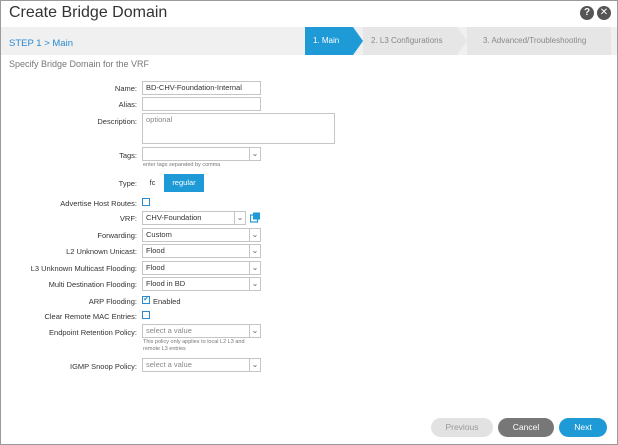 The height and width of the screenshot is (445, 618). I want to click on alias-label: Alias:, so click(127, 104).